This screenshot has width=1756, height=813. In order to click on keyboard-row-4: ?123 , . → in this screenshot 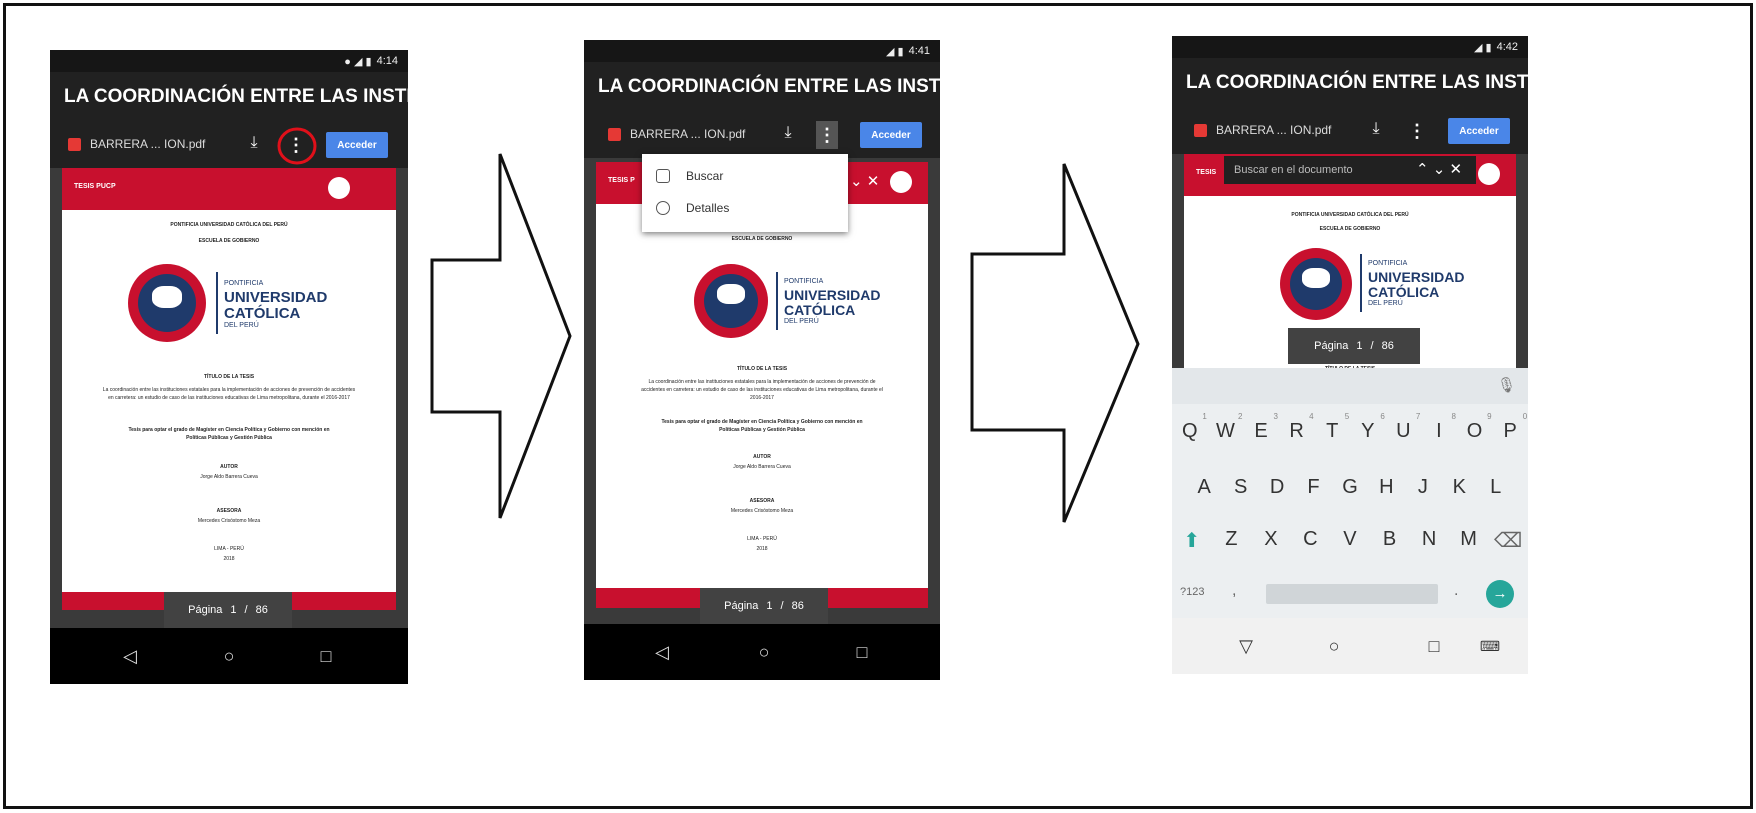, I will do `click(1350, 595)`.